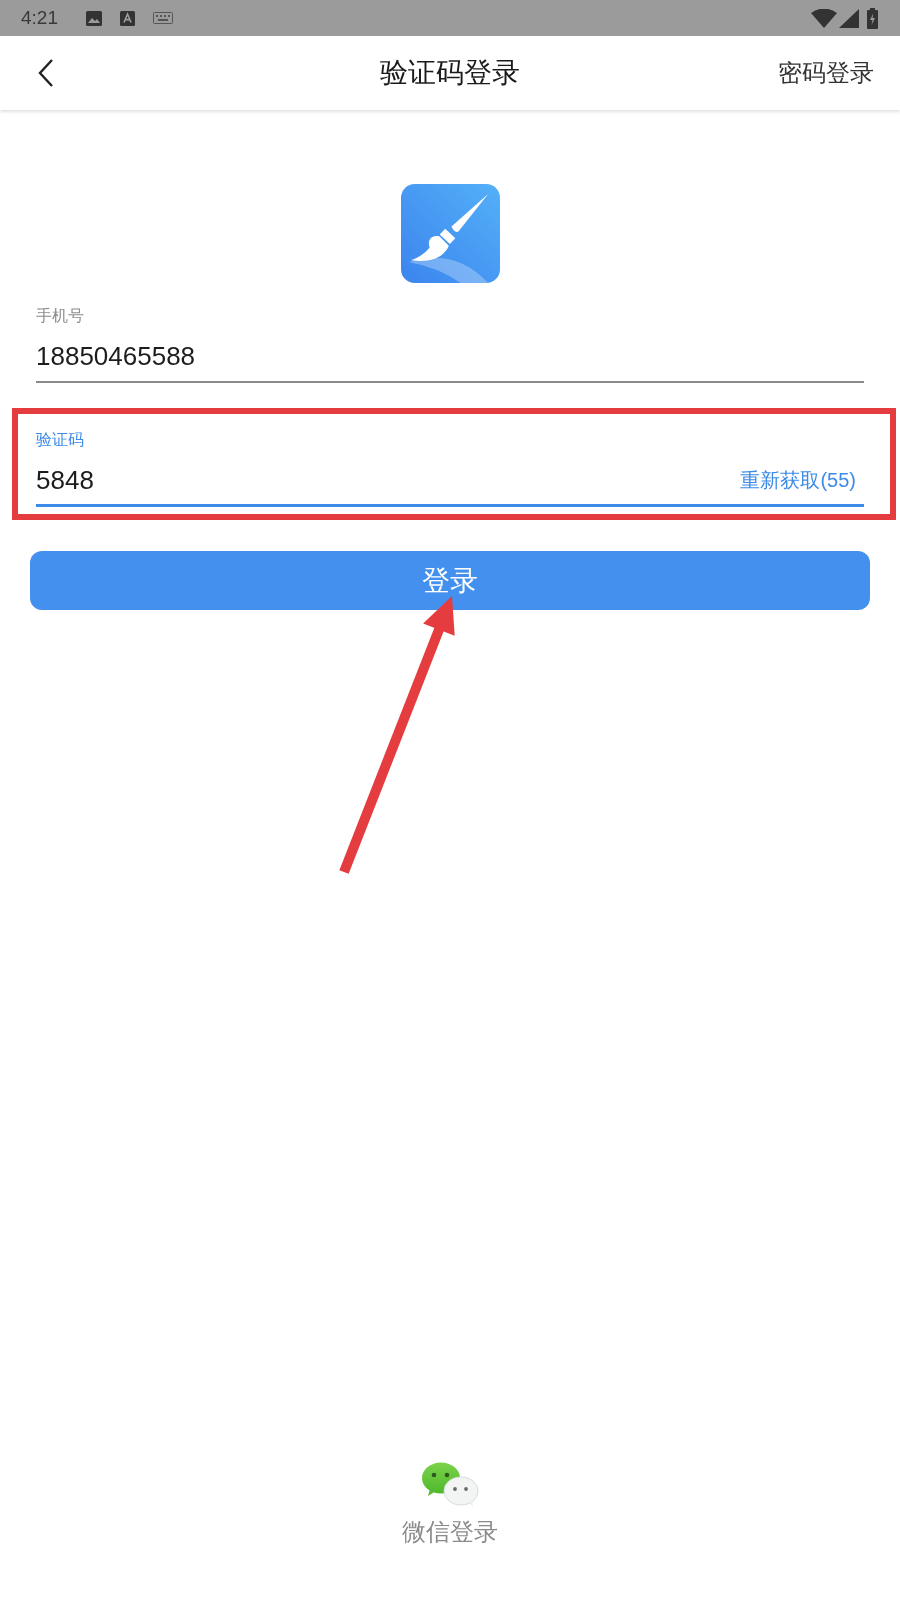  I want to click on password-login-link: 密码登录, so click(826, 73).